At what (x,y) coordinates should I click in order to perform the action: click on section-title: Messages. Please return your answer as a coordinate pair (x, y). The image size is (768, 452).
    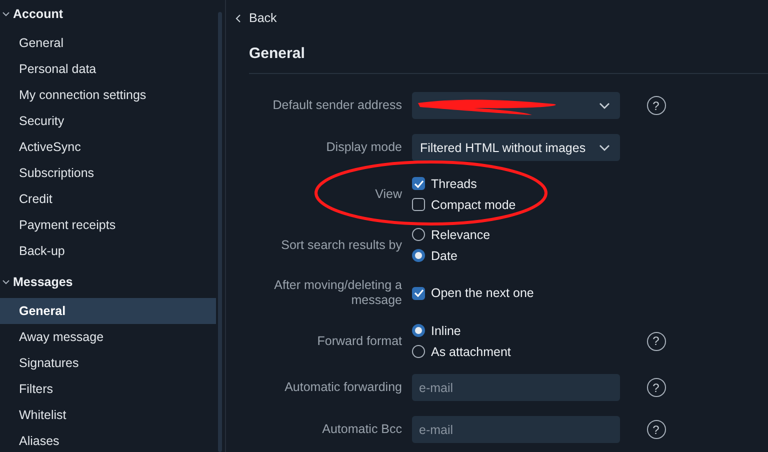
    Looking at the image, I should click on (43, 282).